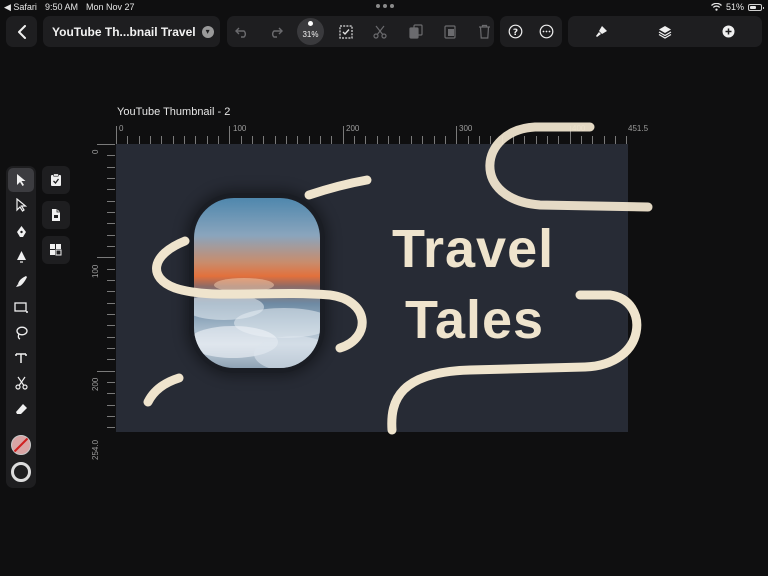  I want to click on vertical-ruler: 0 100 200 254.0, so click(103, 302).